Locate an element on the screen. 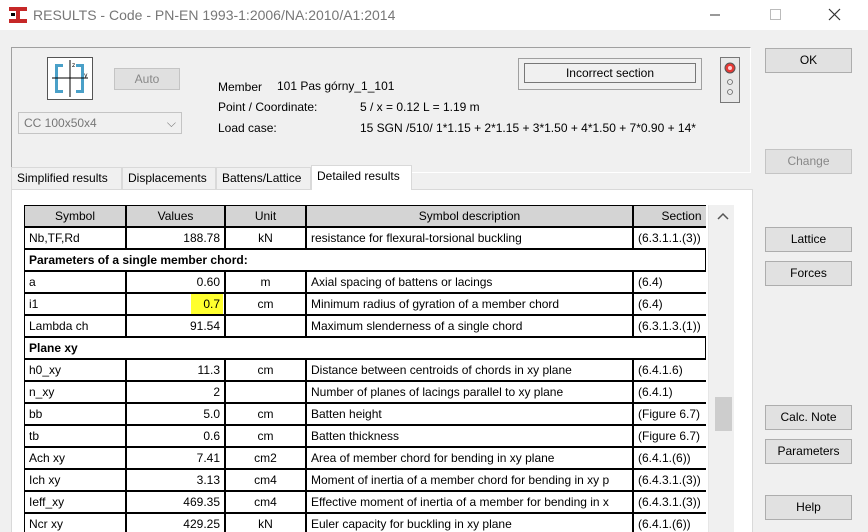 Image resolution: width=868 pixels, height=532 pixels. group-row: Plane xy is located at coordinates (365, 349).